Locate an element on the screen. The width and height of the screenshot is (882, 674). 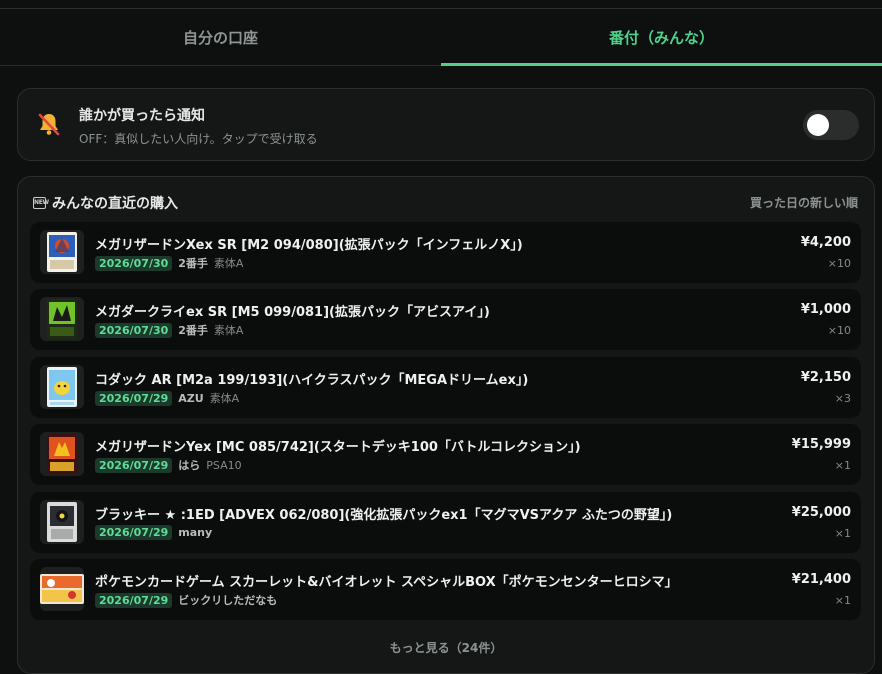
item-meta: 2026/07/29 はら PSA10 is located at coordinates (168, 465).